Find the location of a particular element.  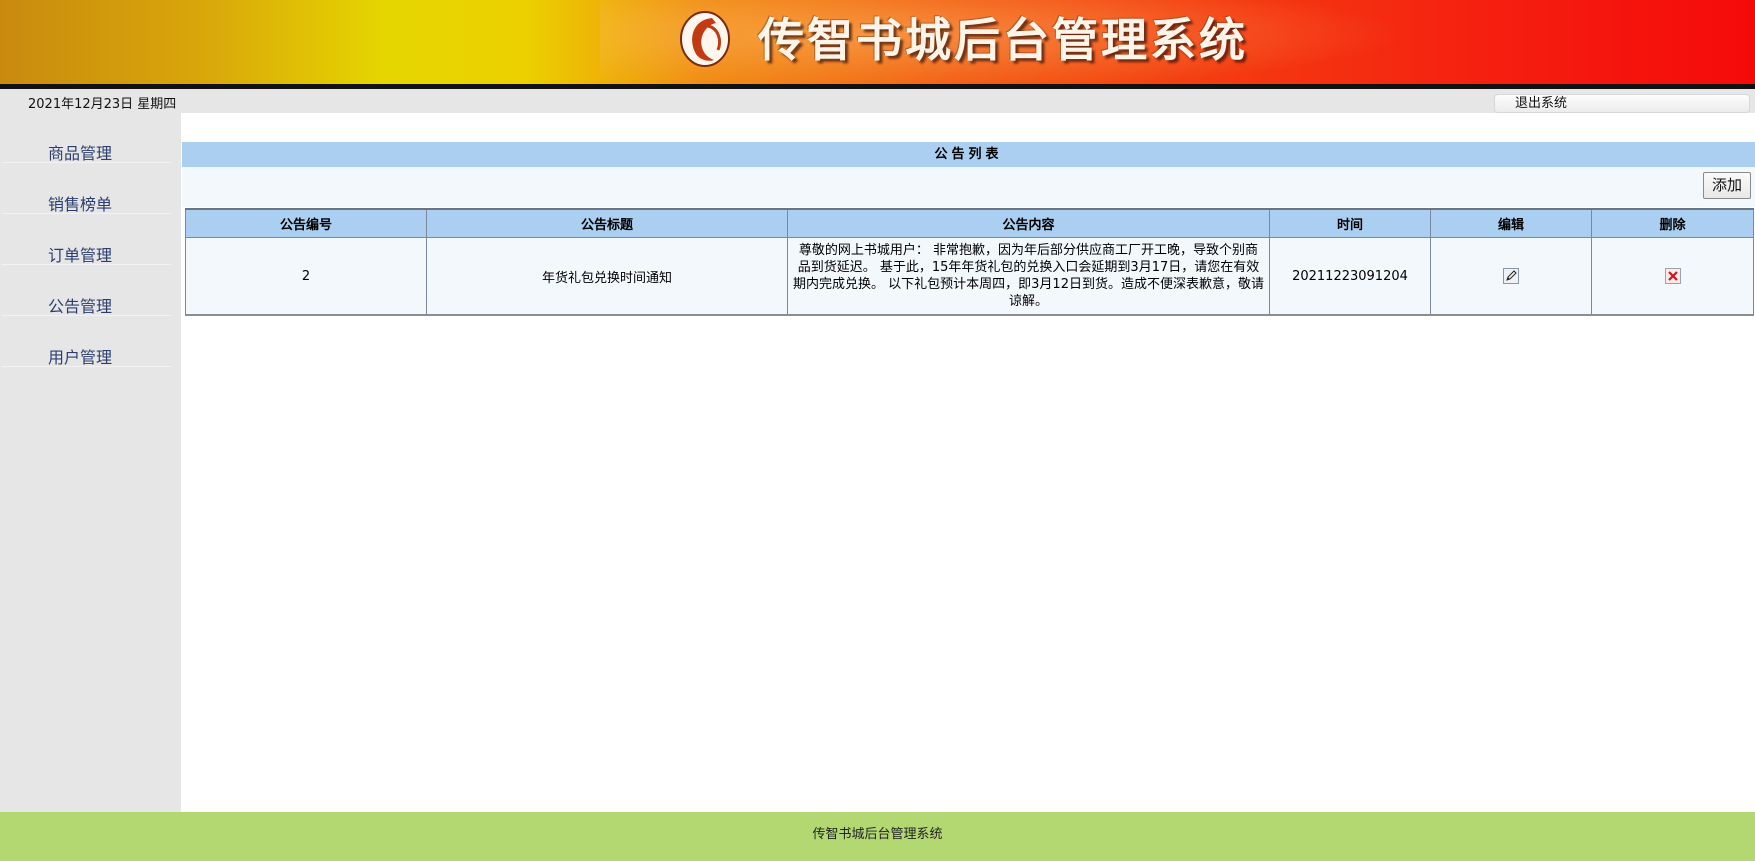

edit-pencil-icon is located at coordinates (1511, 276).